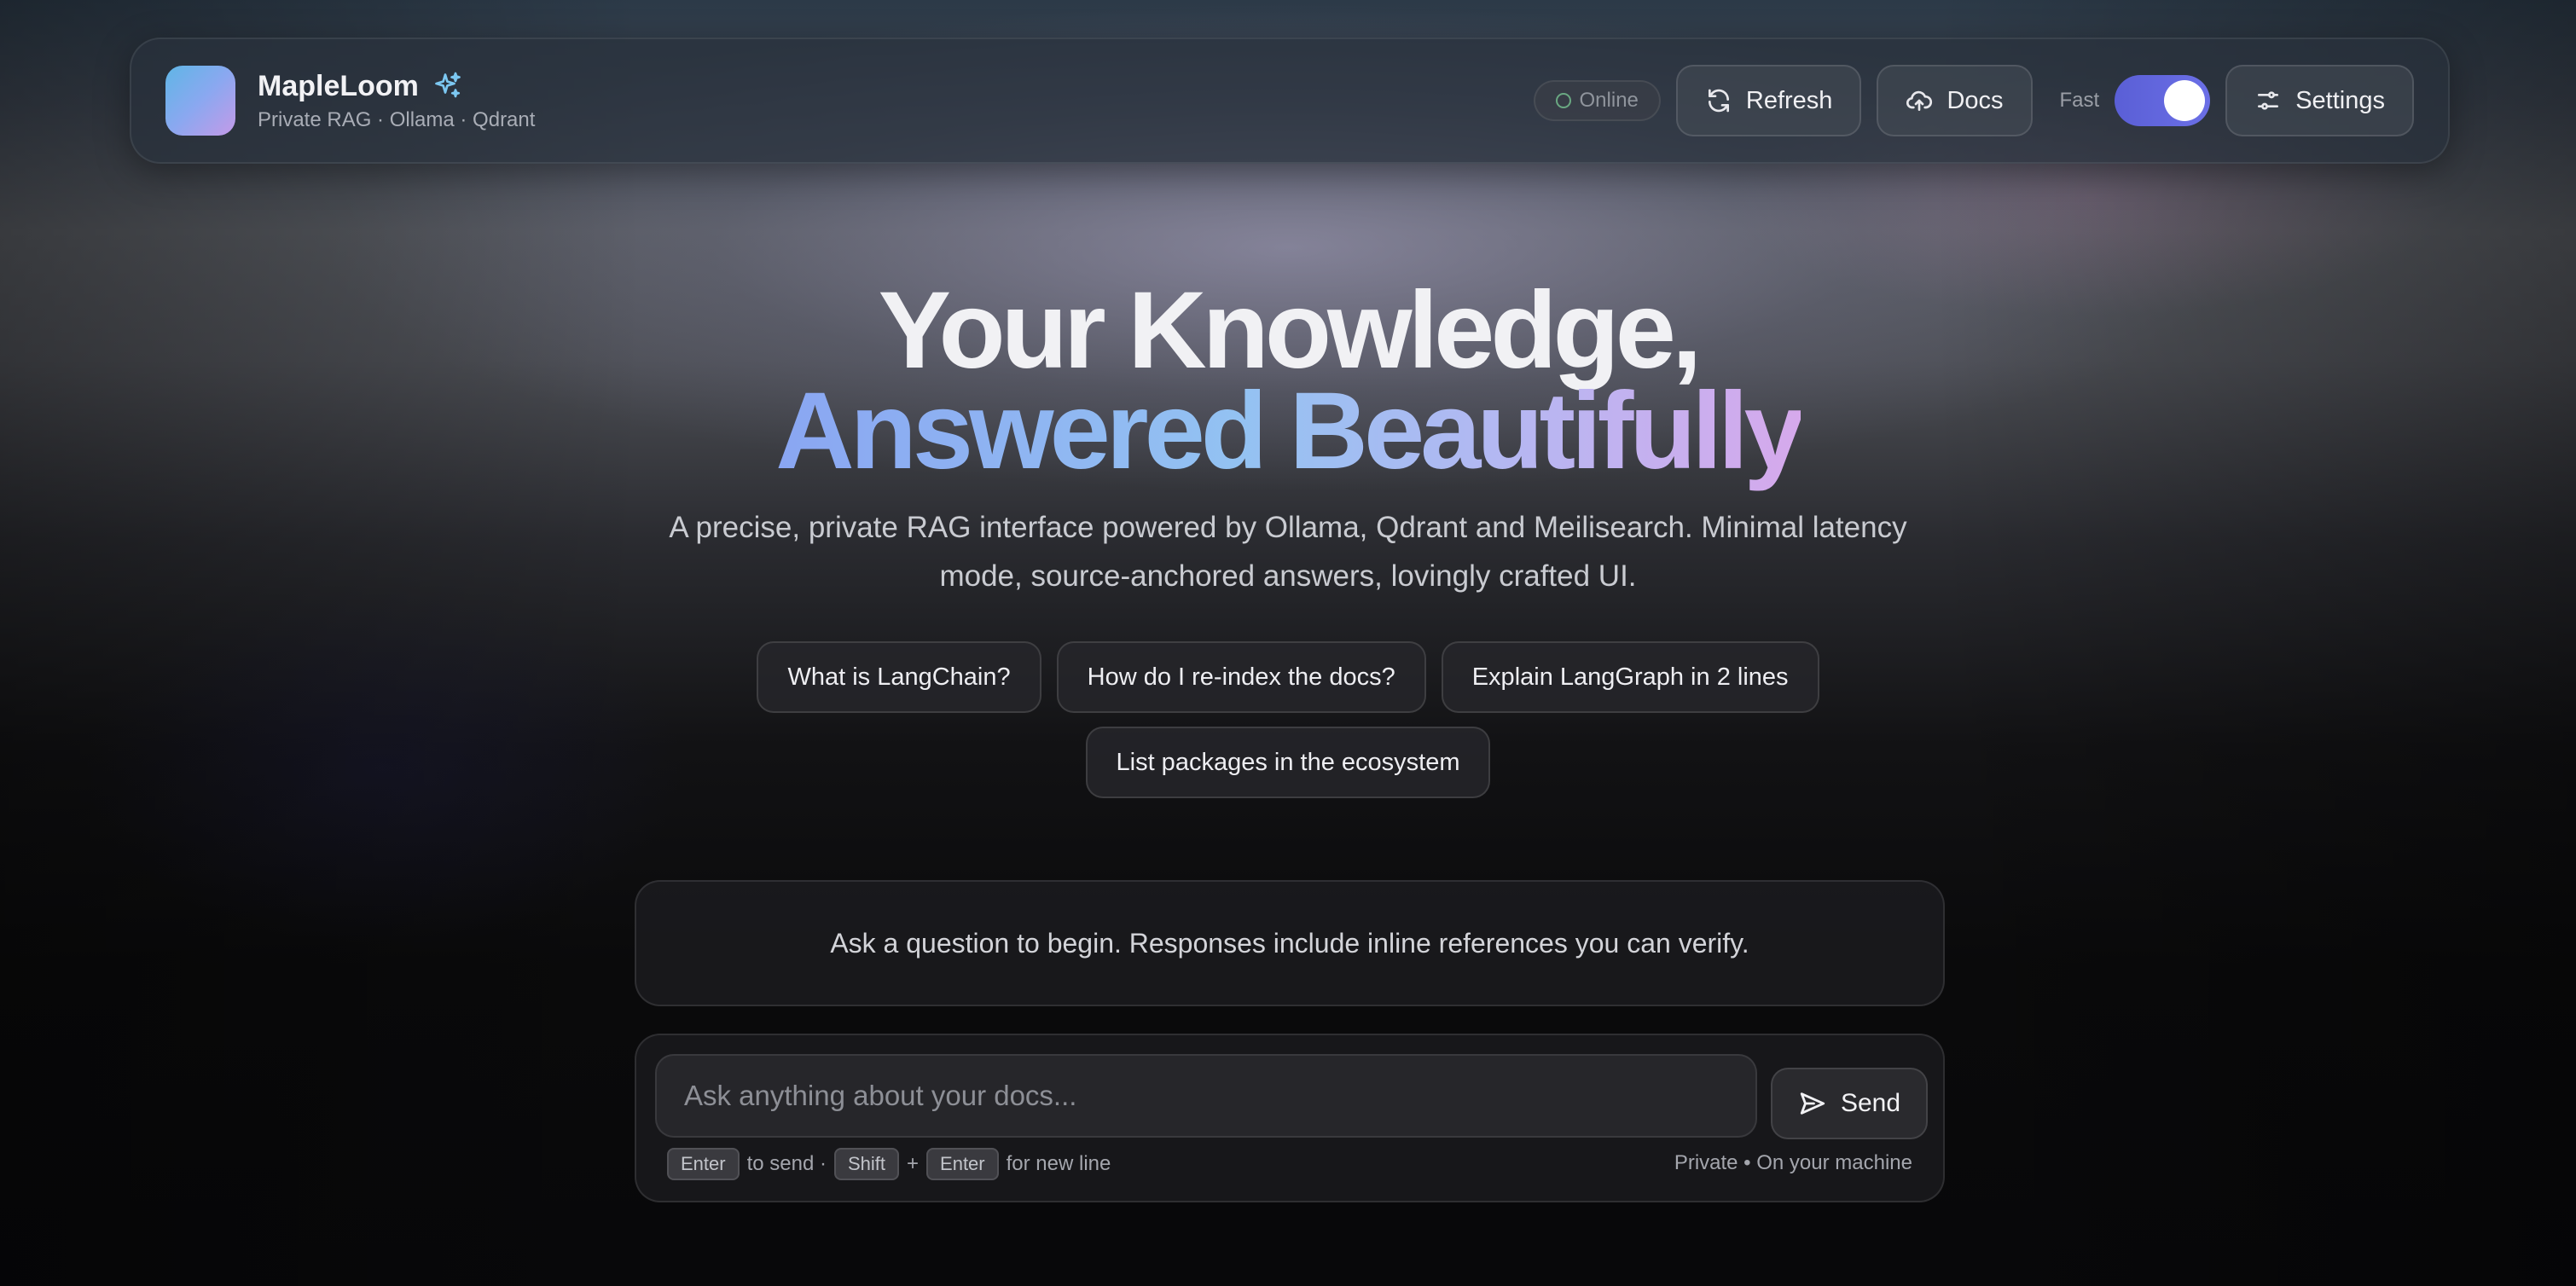  I want to click on suggestion-chip: Explain LangGraph in 2 lines, so click(1630, 677).